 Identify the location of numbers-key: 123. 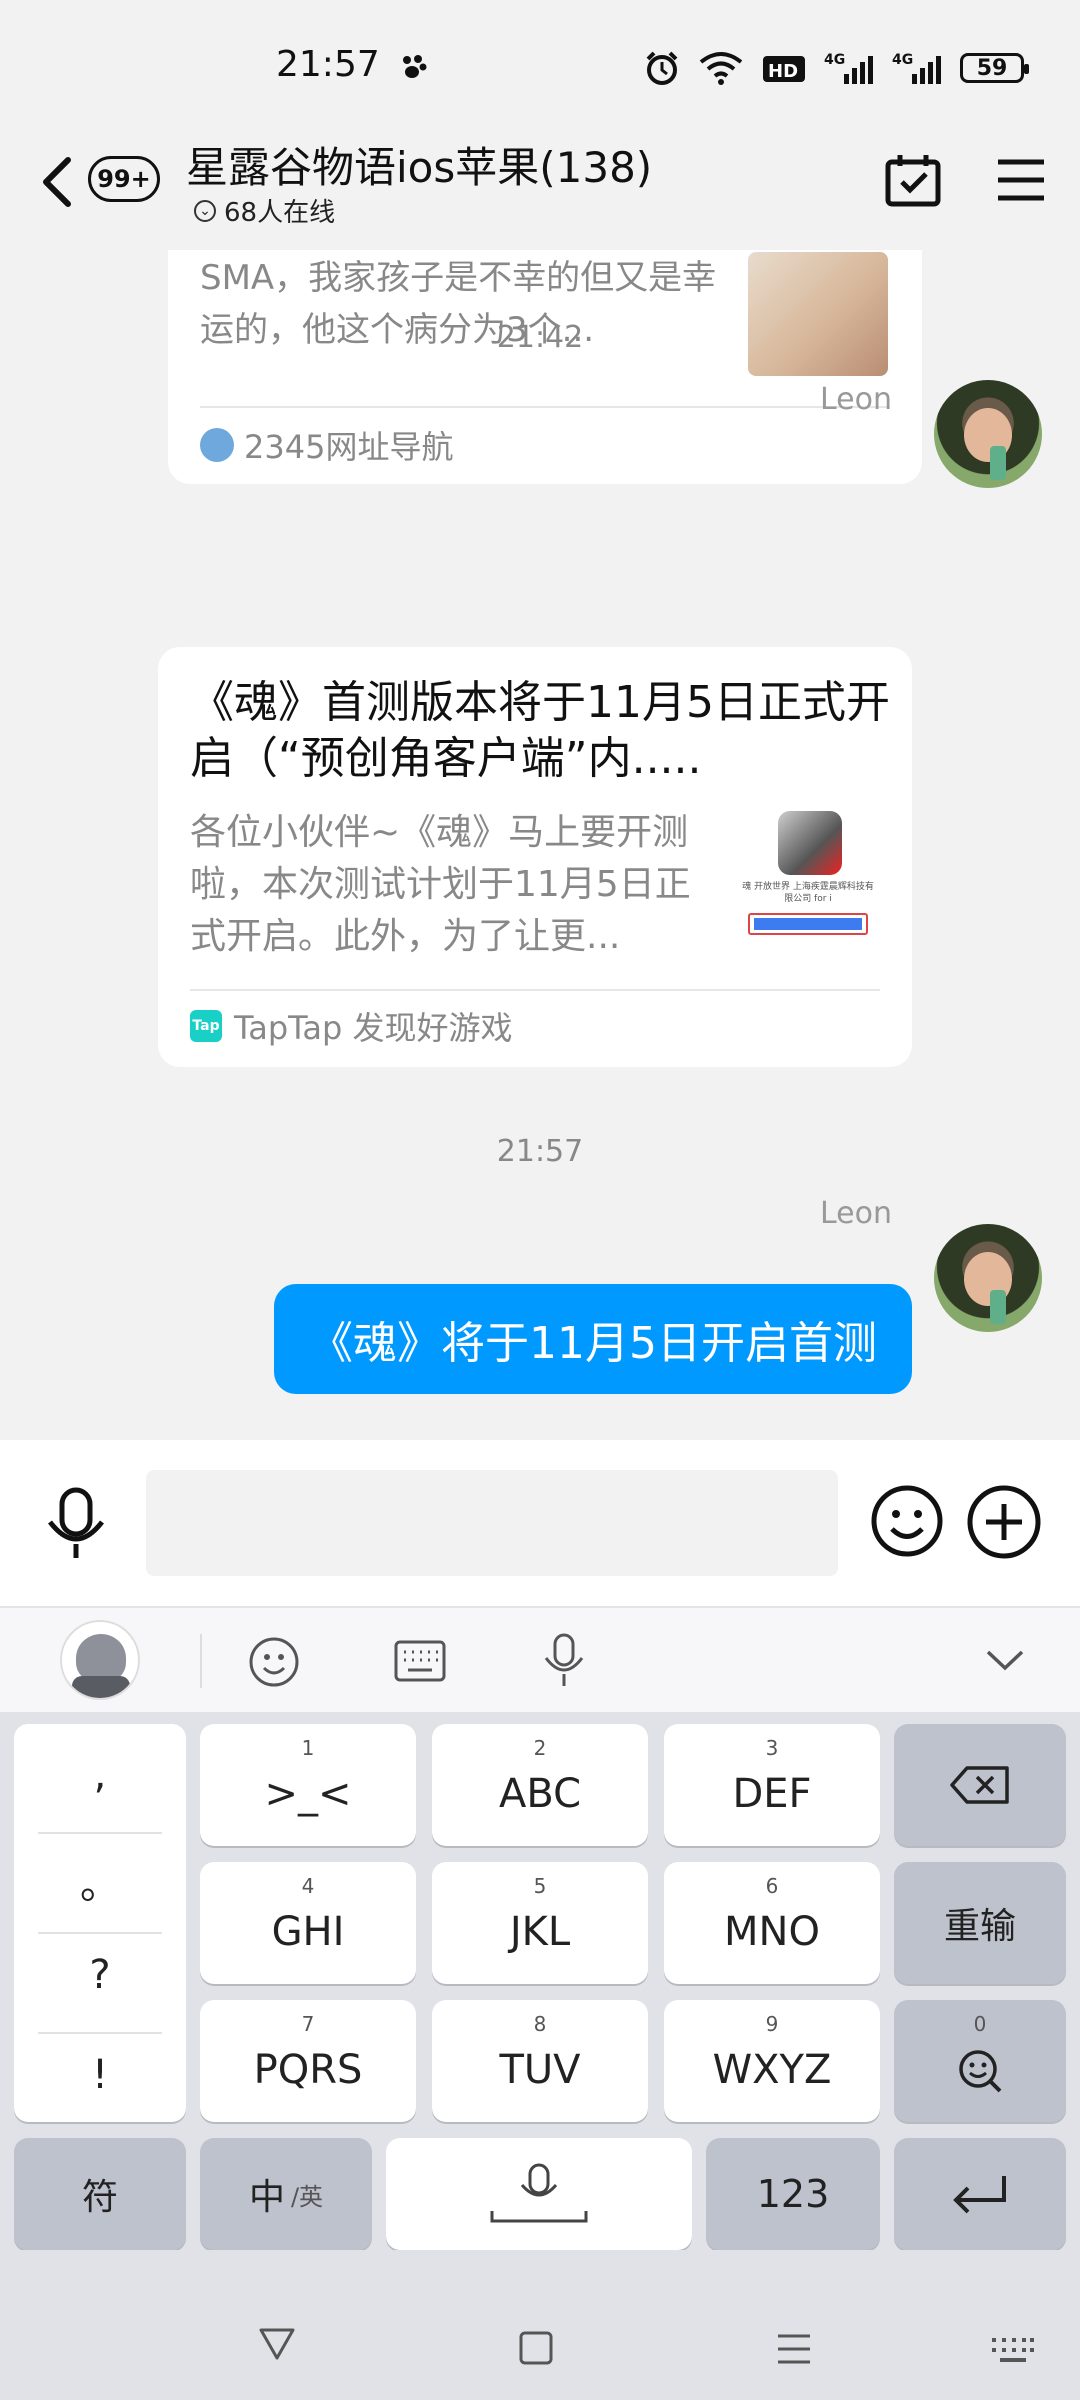
(793, 2194).